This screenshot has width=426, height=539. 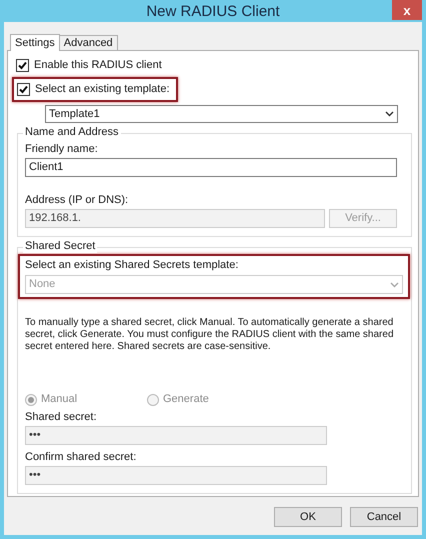 I want to click on field-label: Select an existing Shared Secrets template:, so click(x=132, y=265).